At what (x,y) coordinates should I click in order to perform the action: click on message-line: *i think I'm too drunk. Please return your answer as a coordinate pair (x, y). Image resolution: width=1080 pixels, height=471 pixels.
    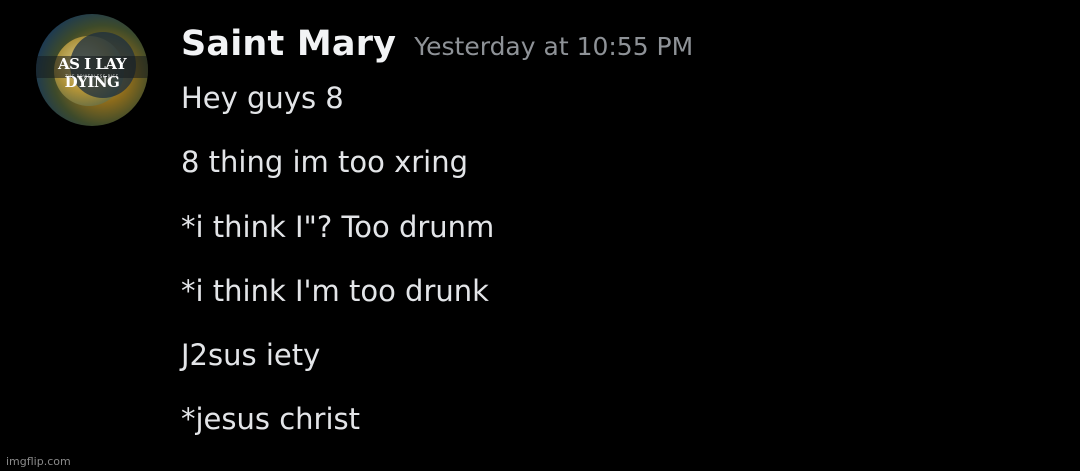
    Looking at the image, I should click on (335, 291).